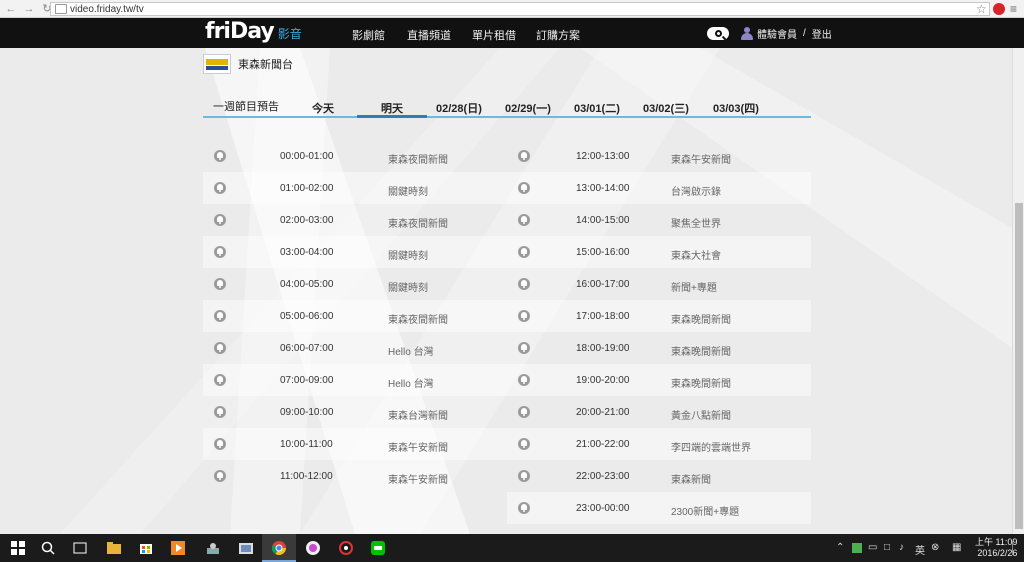 The height and width of the screenshot is (562, 1024). What do you see at coordinates (48, 548) in the screenshot?
I see `search-icon` at bounding box center [48, 548].